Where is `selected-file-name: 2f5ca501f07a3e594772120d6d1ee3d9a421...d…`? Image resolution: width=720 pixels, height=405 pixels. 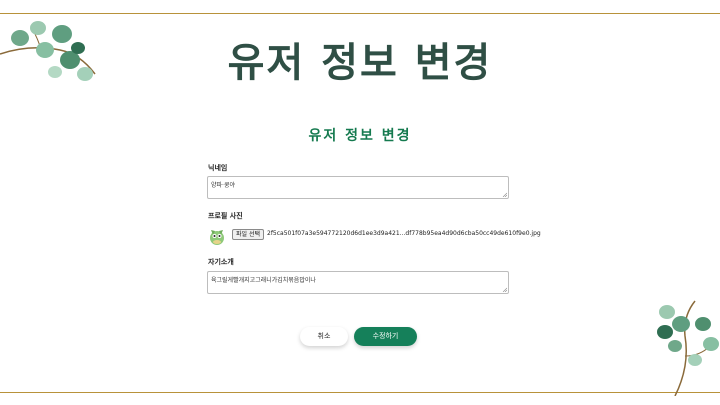 selected-file-name: 2f5ca501f07a3e594772120d6d1ee3d9a421...d… is located at coordinates (404, 233).